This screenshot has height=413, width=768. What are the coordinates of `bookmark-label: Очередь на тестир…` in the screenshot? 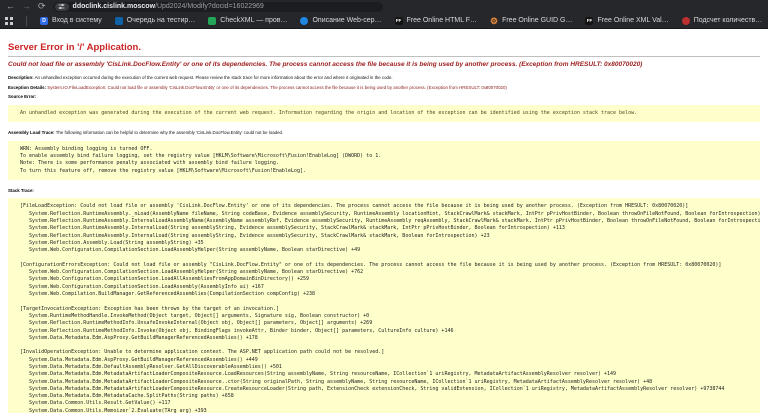 It's located at (161, 20).